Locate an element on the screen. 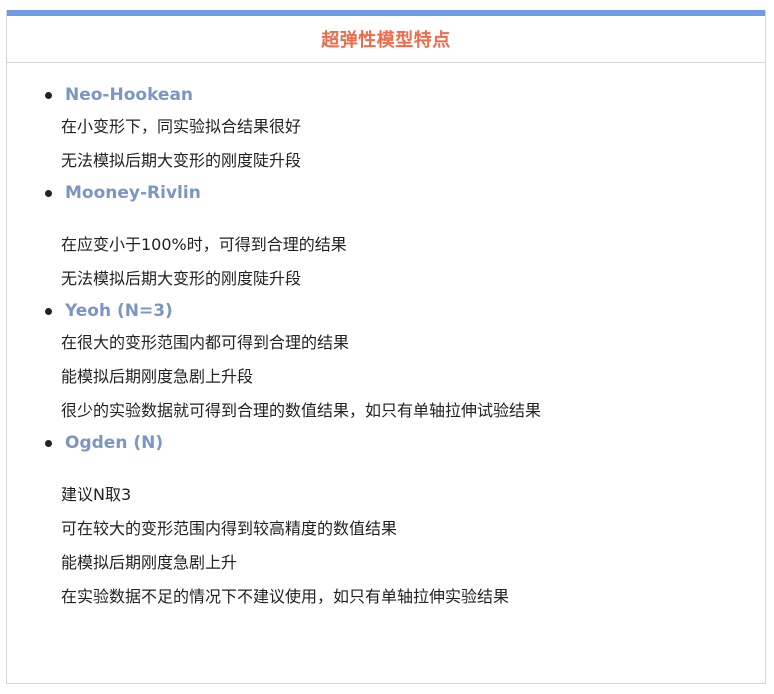  model-name: Mooney-Rivlin is located at coordinates (133, 193).